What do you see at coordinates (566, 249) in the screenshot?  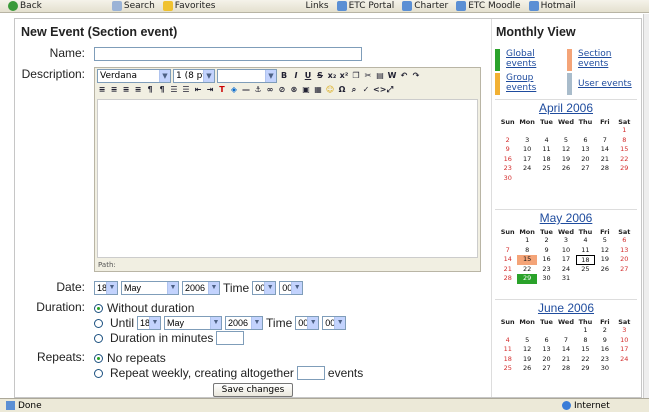 I see `calendar-day: 10` at bounding box center [566, 249].